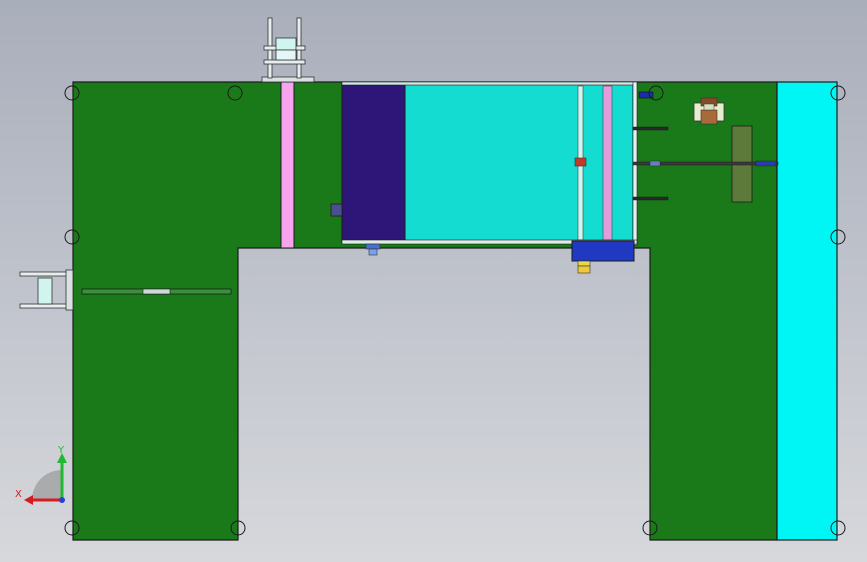 This screenshot has width=867, height=562. Describe the element at coordinates (156, 291) in the screenshot. I see `horizontal-guide-slot` at that location.